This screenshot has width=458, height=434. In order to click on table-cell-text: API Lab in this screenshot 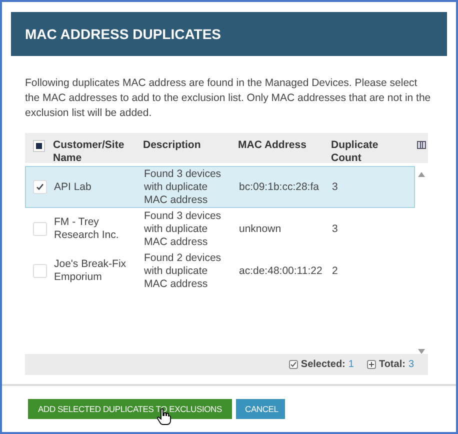, I will do `click(73, 187)`.